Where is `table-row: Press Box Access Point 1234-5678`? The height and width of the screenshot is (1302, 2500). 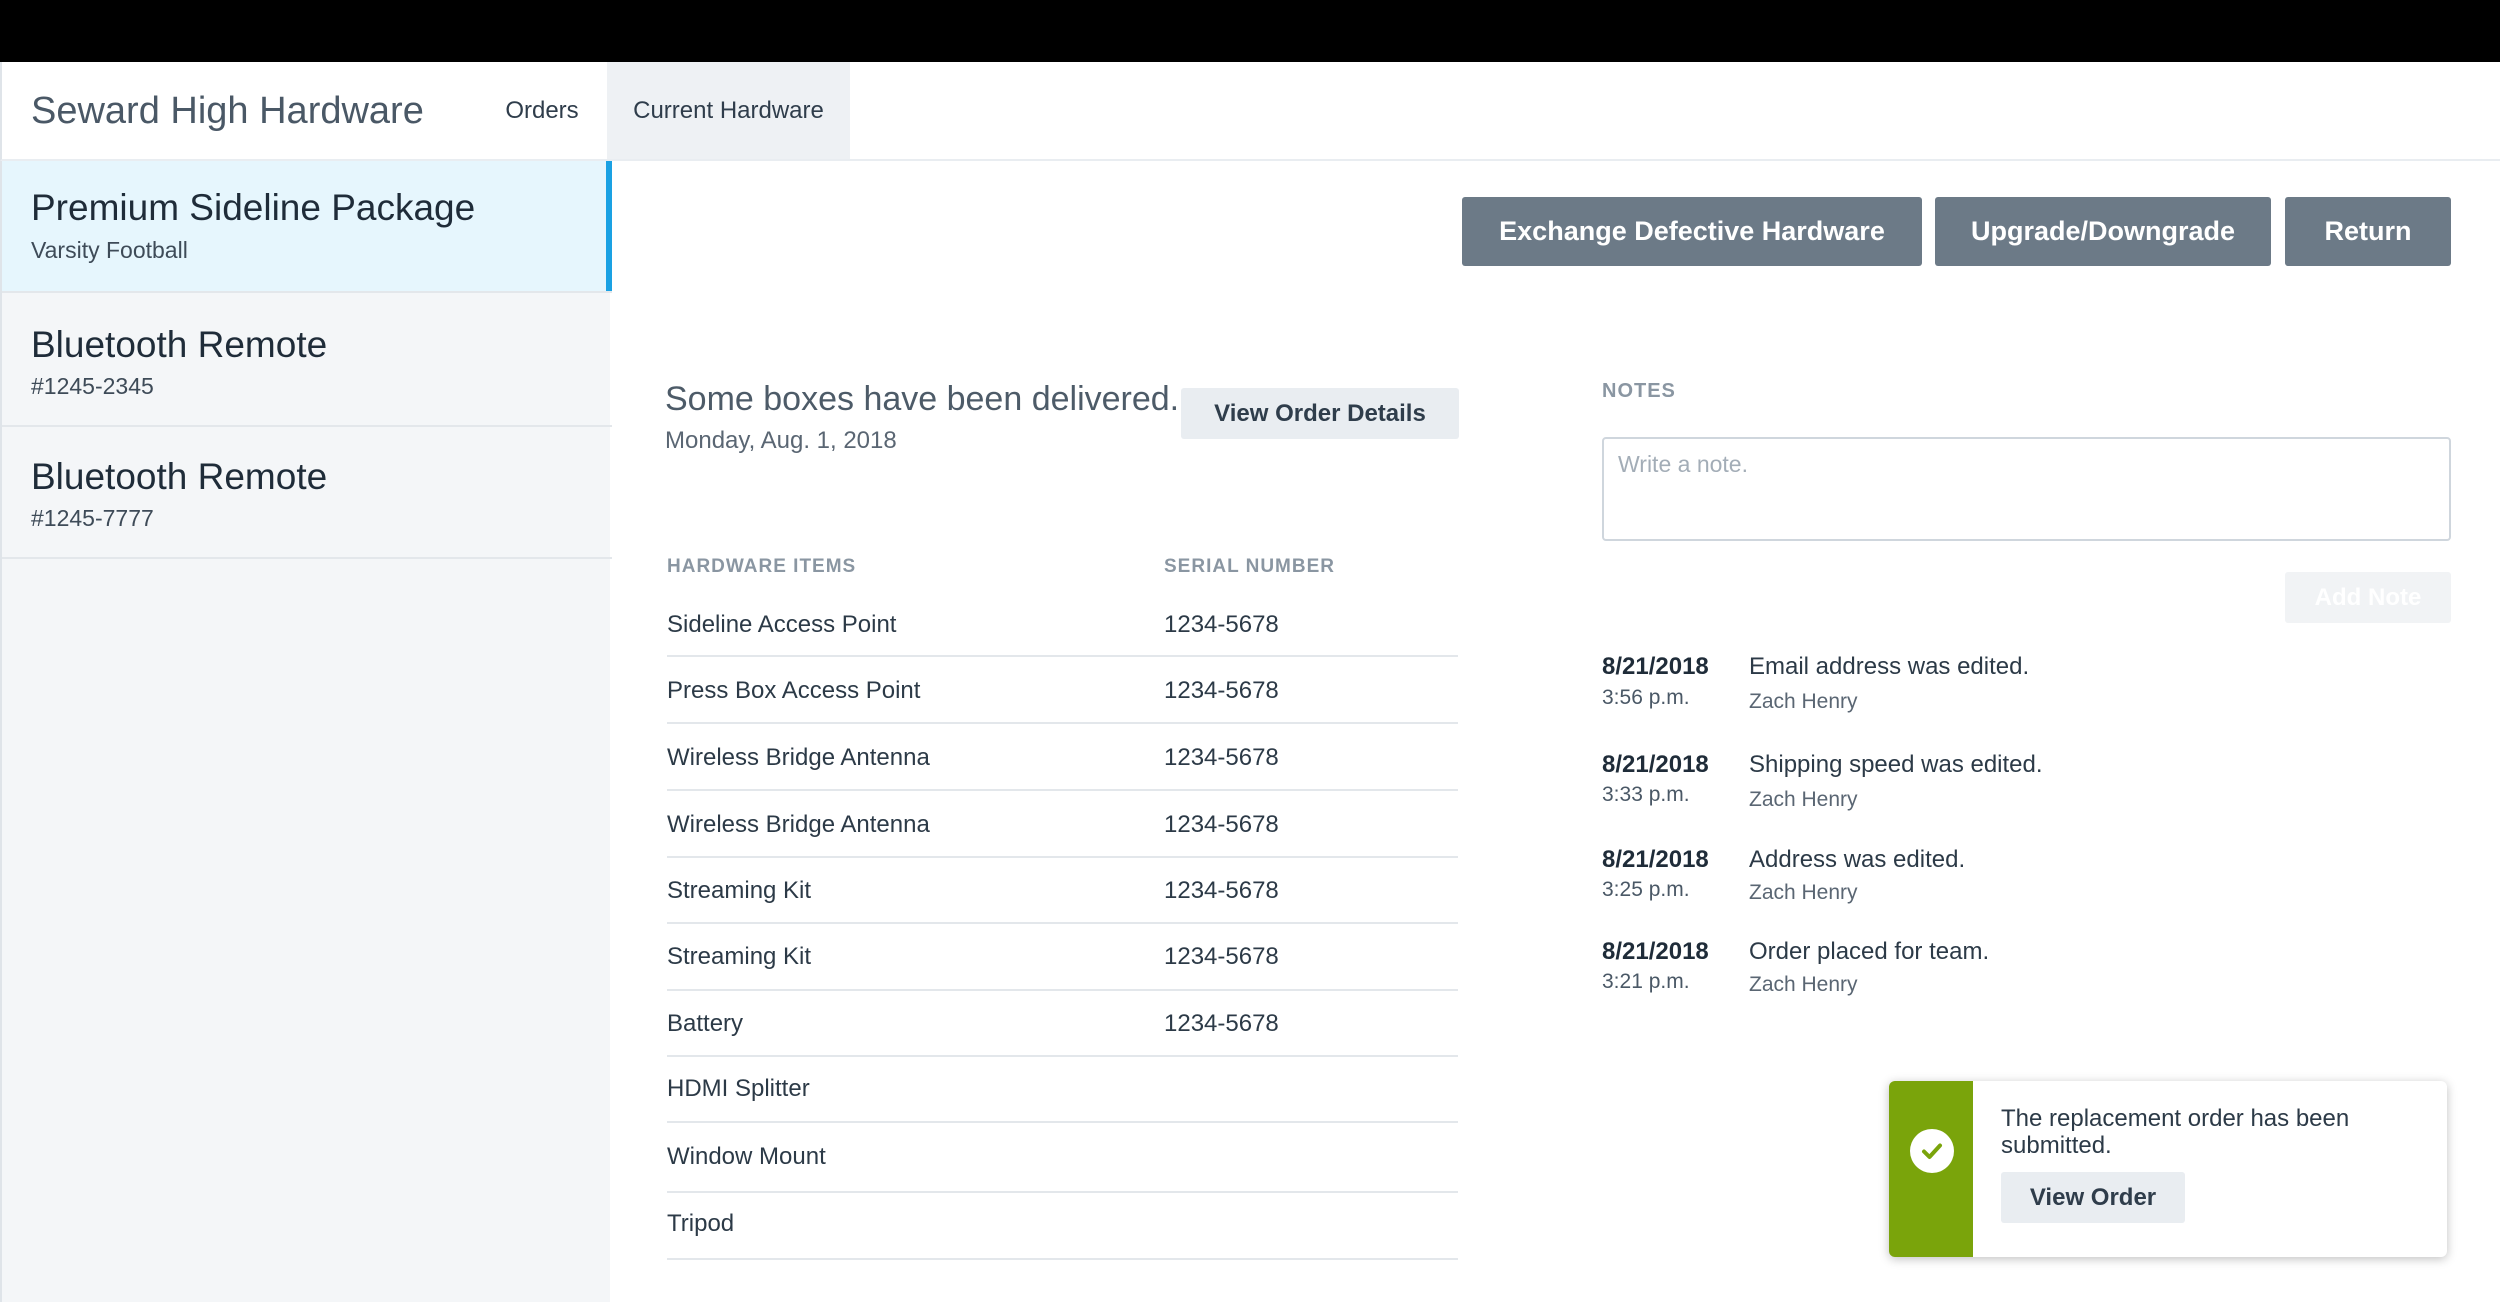 table-row: Press Box Access Point 1234-5678 is located at coordinates (1062, 690).